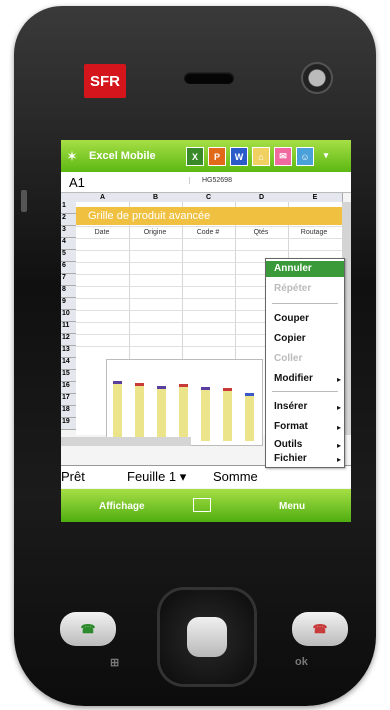 The height and width of the screenshot is (710, 390). Describe the element at coordinates (68, 208) in the screenshot. I see `row-header: 1` at that location.